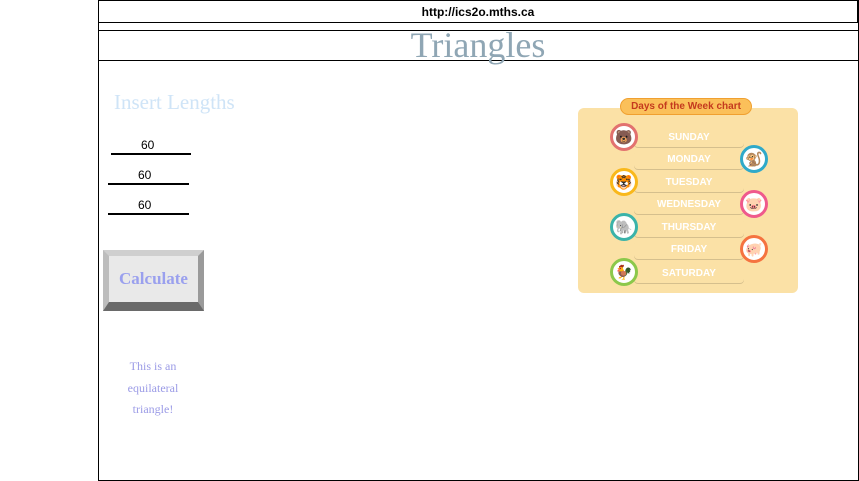 The image size is (859, 481). Describe the element at coordinates (151, 146) in the screenshot. I see `side-a-input` at that location.